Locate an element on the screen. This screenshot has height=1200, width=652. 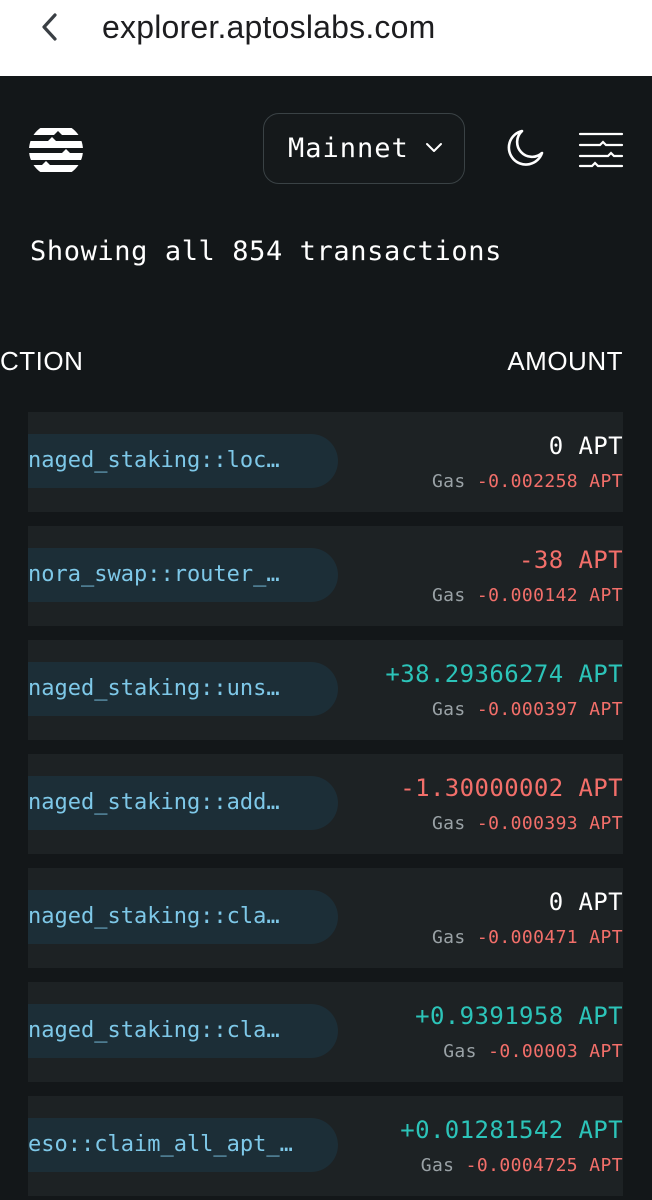
transactions-summary: Showing all 854 transactions is located at coordinates (266, 251).